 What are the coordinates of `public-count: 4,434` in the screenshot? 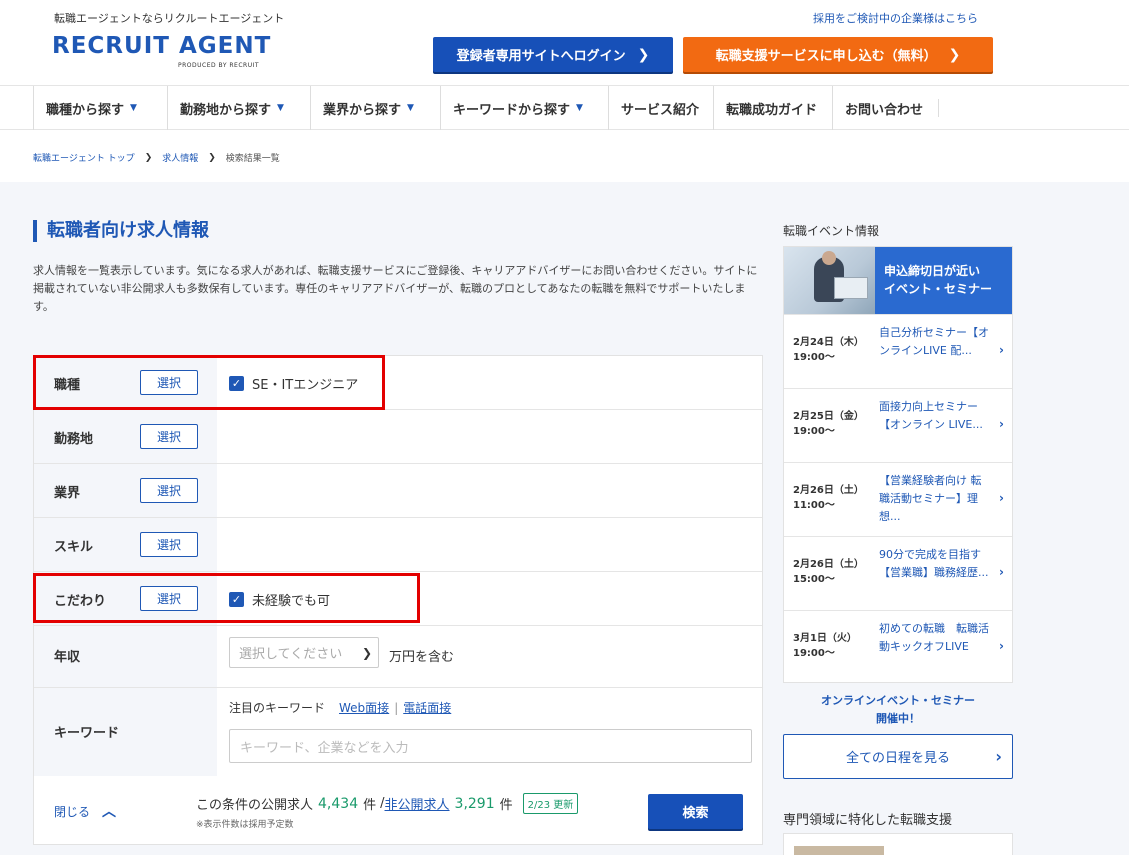 It's located at (338, 803).